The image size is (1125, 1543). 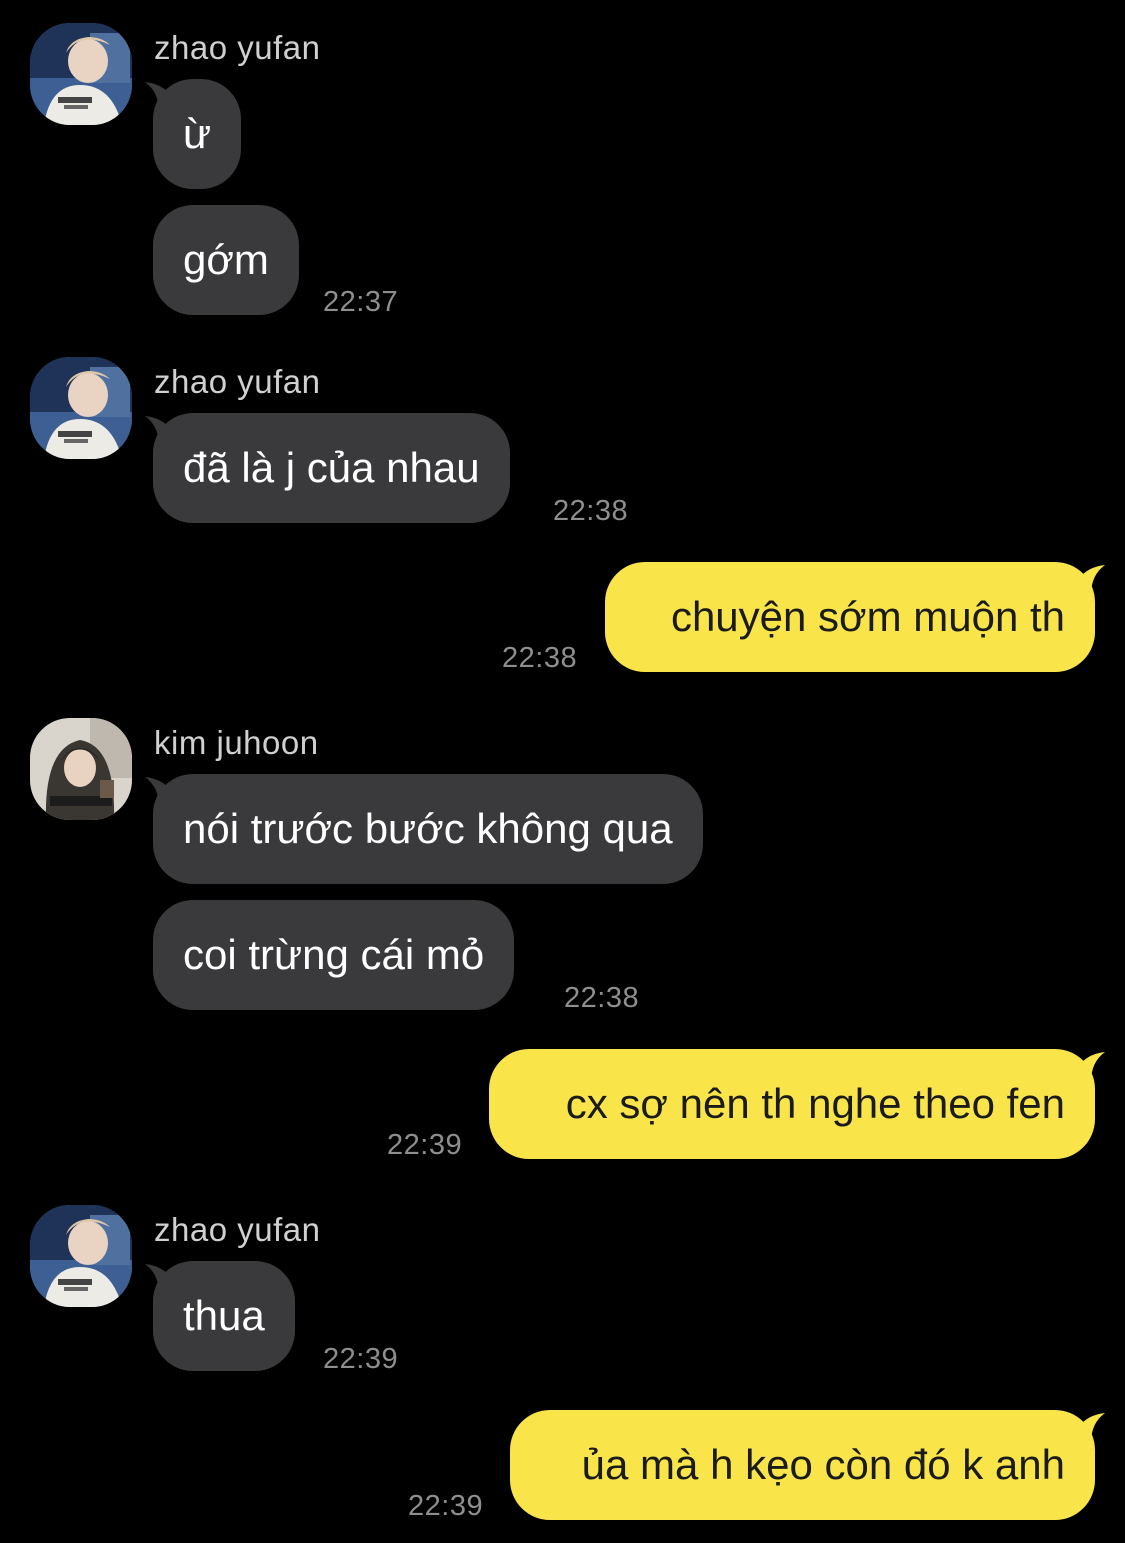 I want to click on message-bubble-incoming: đã là j của nhau, so click(x=331, y=468).